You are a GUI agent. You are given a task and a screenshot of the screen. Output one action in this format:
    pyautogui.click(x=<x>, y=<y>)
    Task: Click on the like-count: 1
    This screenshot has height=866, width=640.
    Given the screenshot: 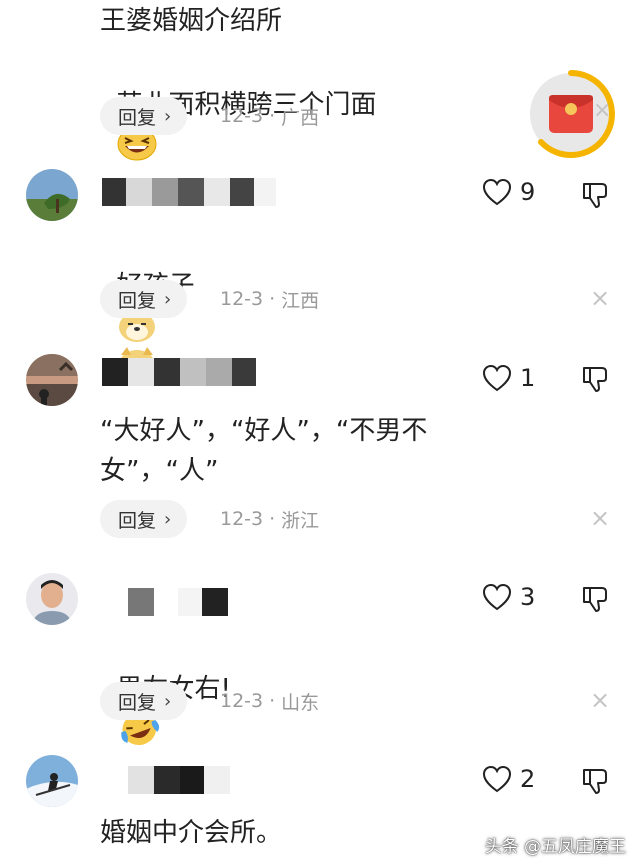 What is the action you would take?
    pyautogui.click(x=528, y=378)
    